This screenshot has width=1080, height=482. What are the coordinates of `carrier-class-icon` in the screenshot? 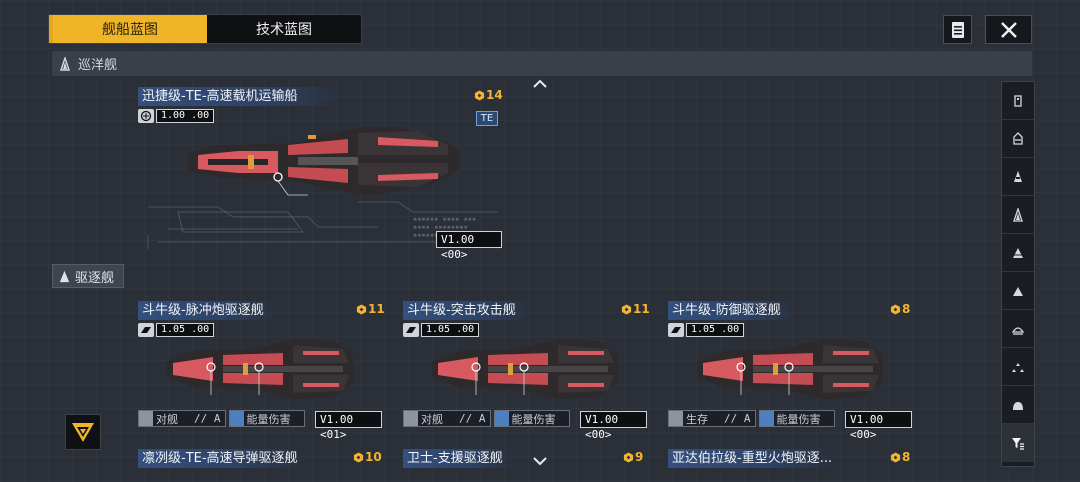 It's located at (1018, 100).